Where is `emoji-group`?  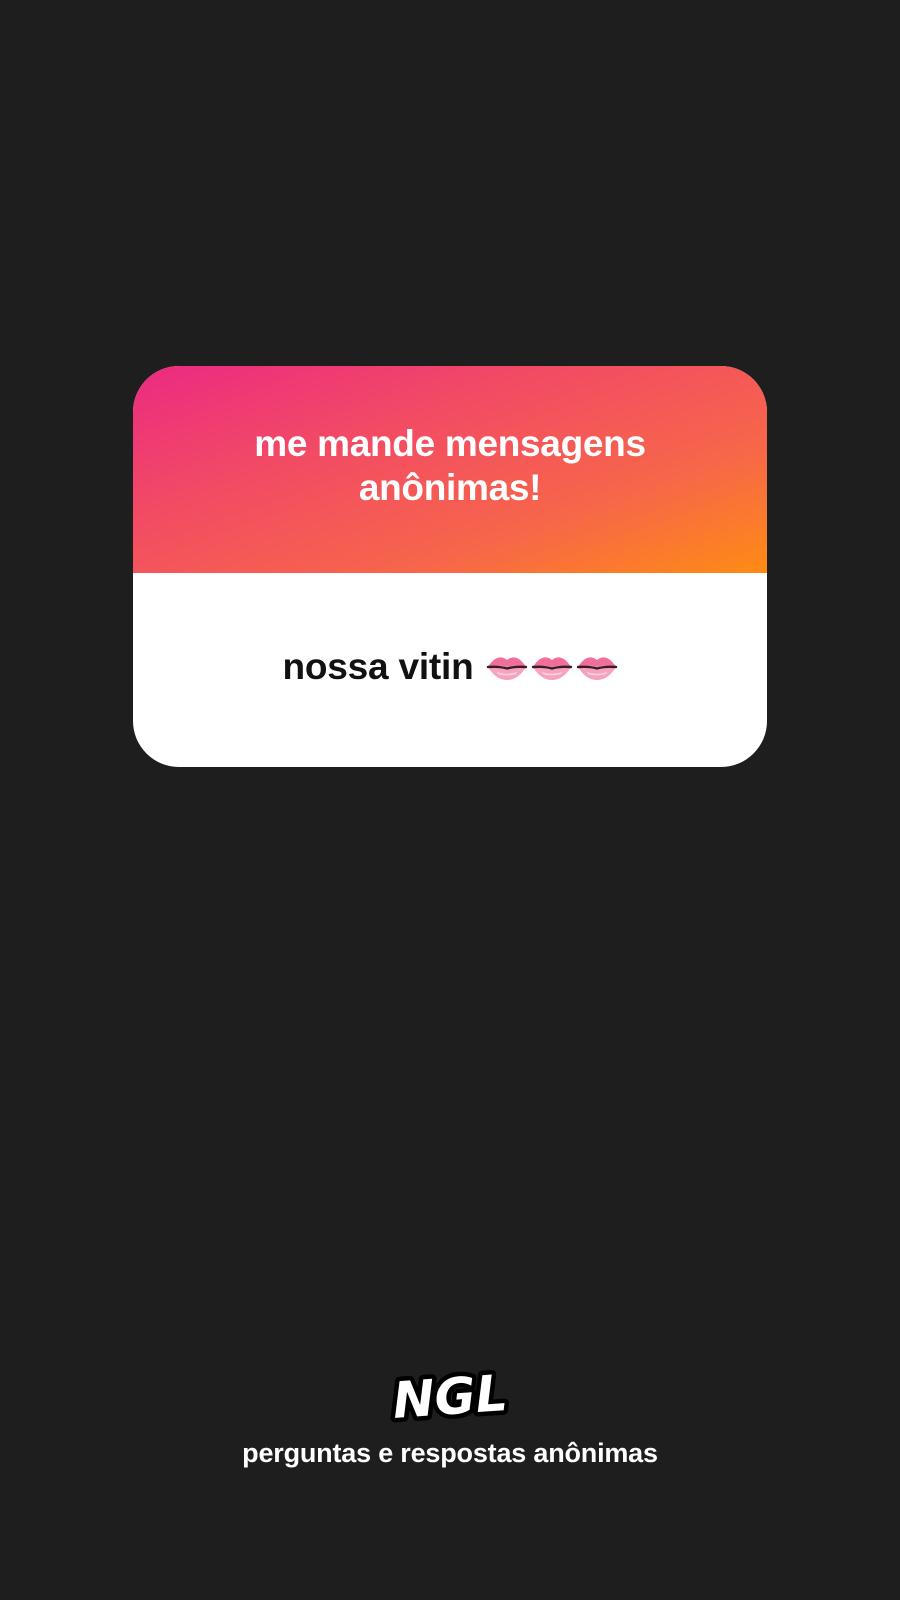 emoji-group is located at coordinates (552, 667).